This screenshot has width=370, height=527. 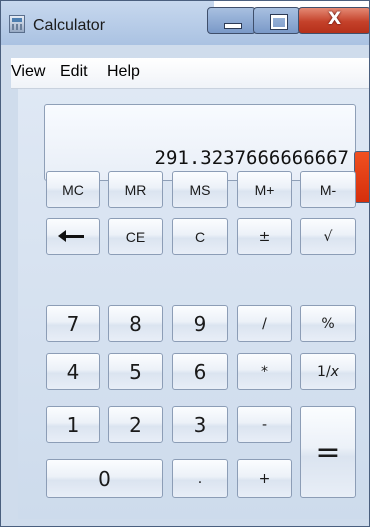 I want to click on m-minus-button: M-, so click(x=328, y=189).